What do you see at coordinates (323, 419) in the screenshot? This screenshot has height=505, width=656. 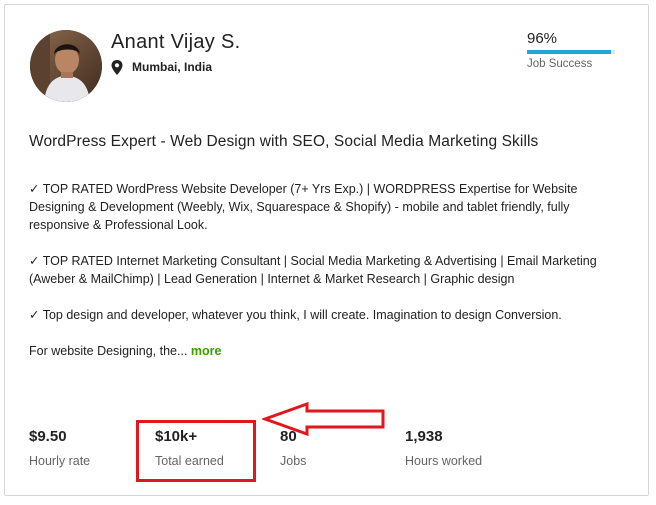 I see `annotation-arrow-icon` at bounding box center [323, 419].